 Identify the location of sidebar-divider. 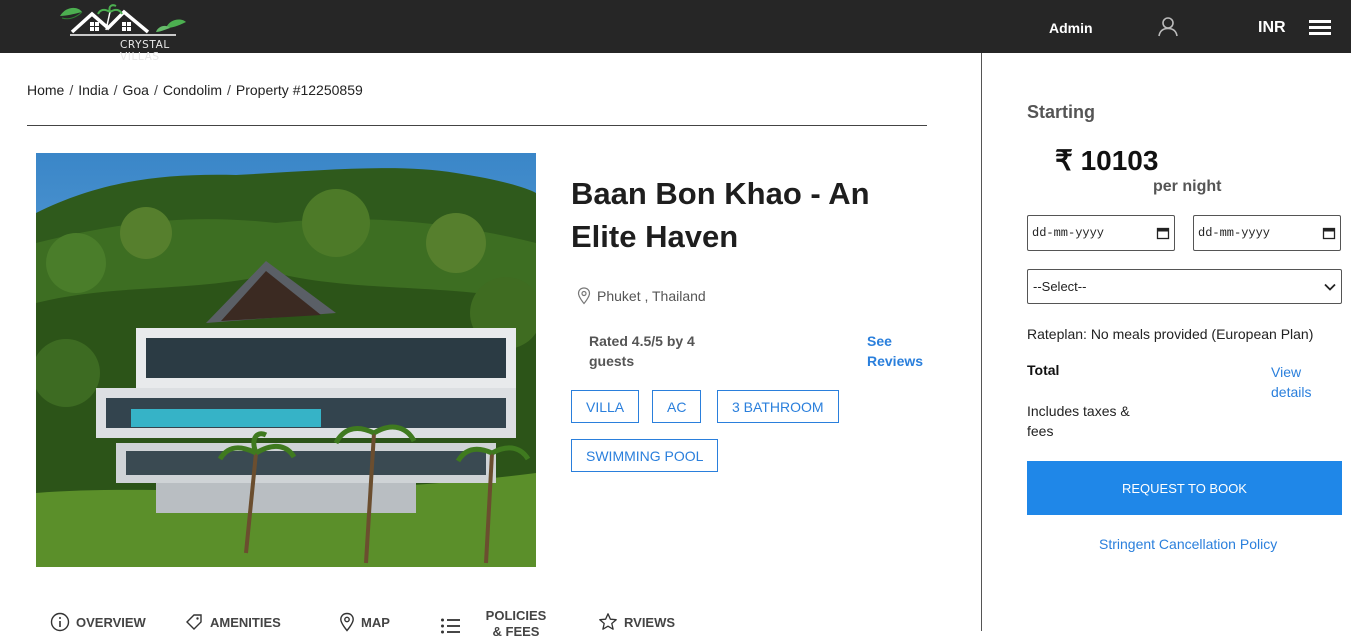
(981, 342).